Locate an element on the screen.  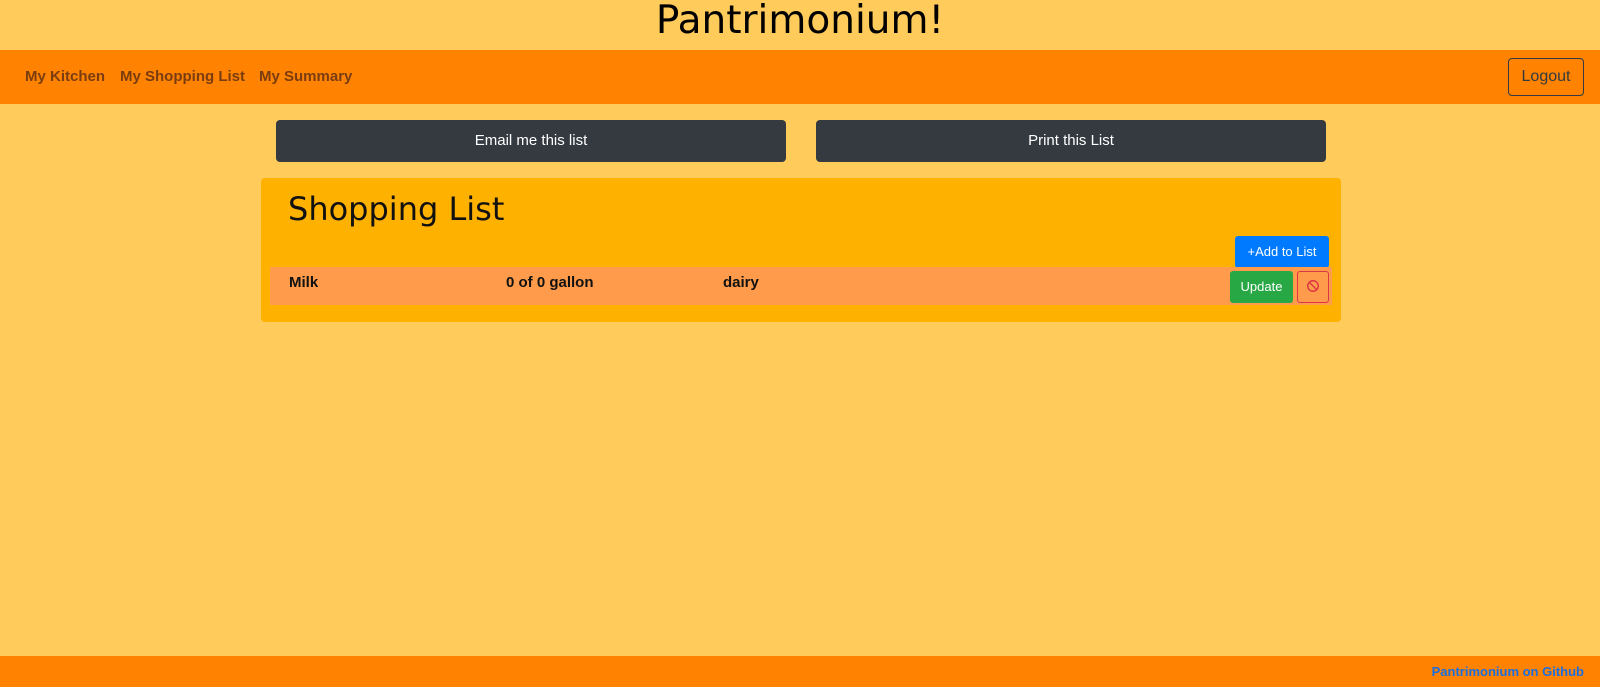
site-title: Pantrimonium! is located at coordinates (800, 21).